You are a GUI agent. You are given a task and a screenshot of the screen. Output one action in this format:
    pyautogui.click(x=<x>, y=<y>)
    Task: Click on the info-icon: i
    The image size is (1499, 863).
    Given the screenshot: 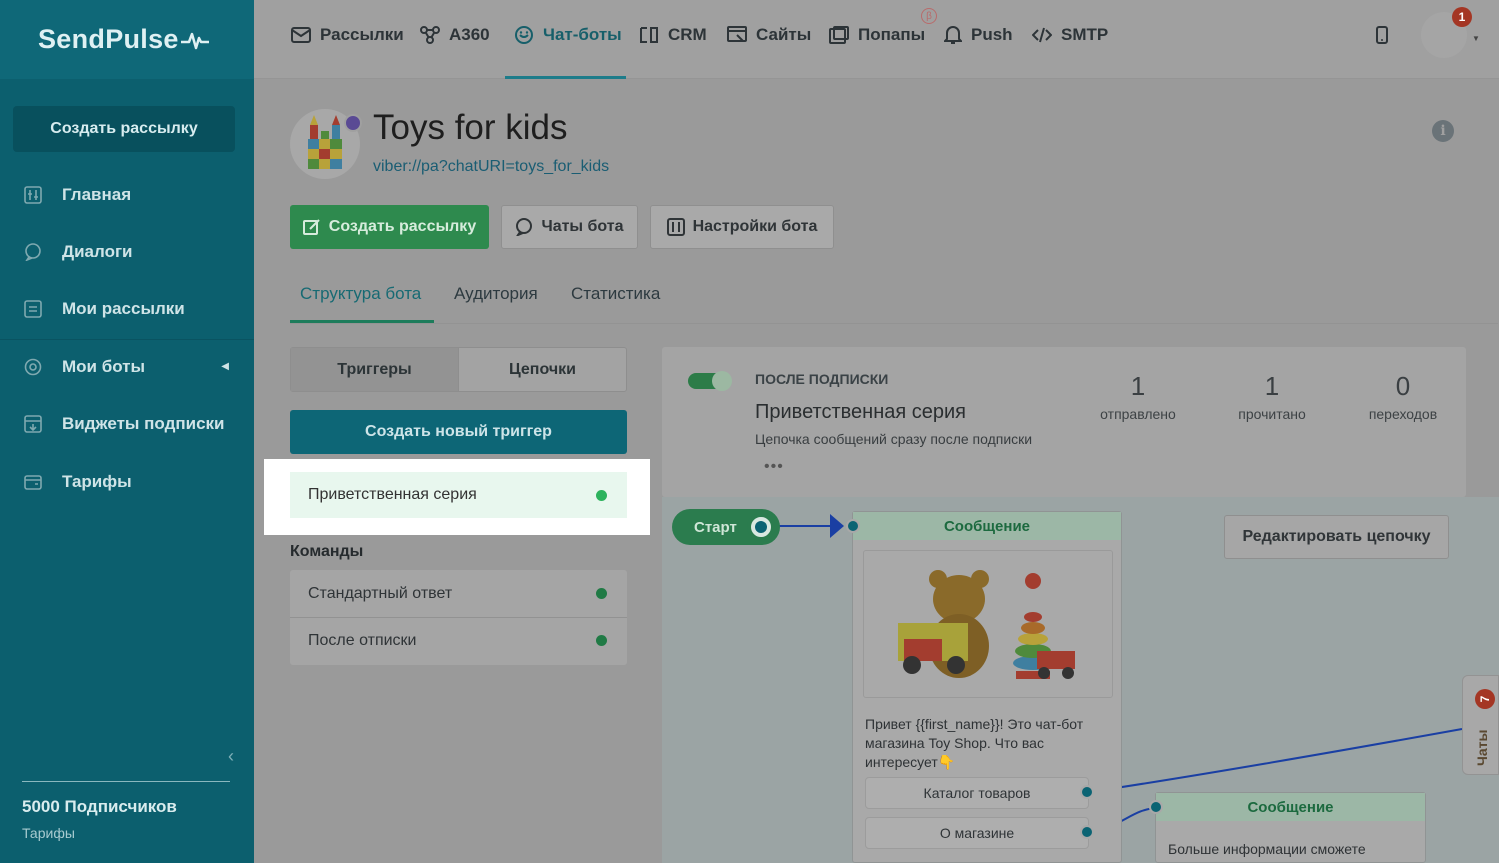 What is the action you would take?
    pyautogui.click(x=1443, y=131)
    